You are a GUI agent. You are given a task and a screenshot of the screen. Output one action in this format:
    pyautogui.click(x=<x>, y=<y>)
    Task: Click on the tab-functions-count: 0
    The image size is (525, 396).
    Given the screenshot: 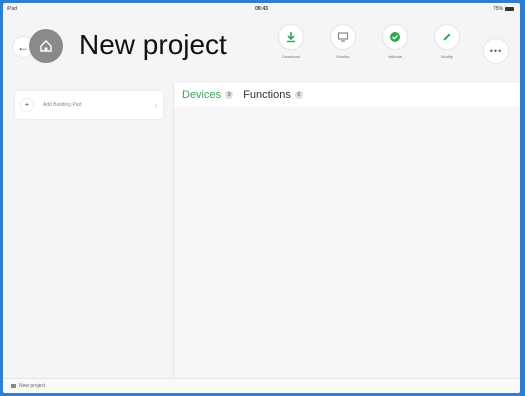 What is the action you would take?
    pyautogui.click(x=298, y=95)
    